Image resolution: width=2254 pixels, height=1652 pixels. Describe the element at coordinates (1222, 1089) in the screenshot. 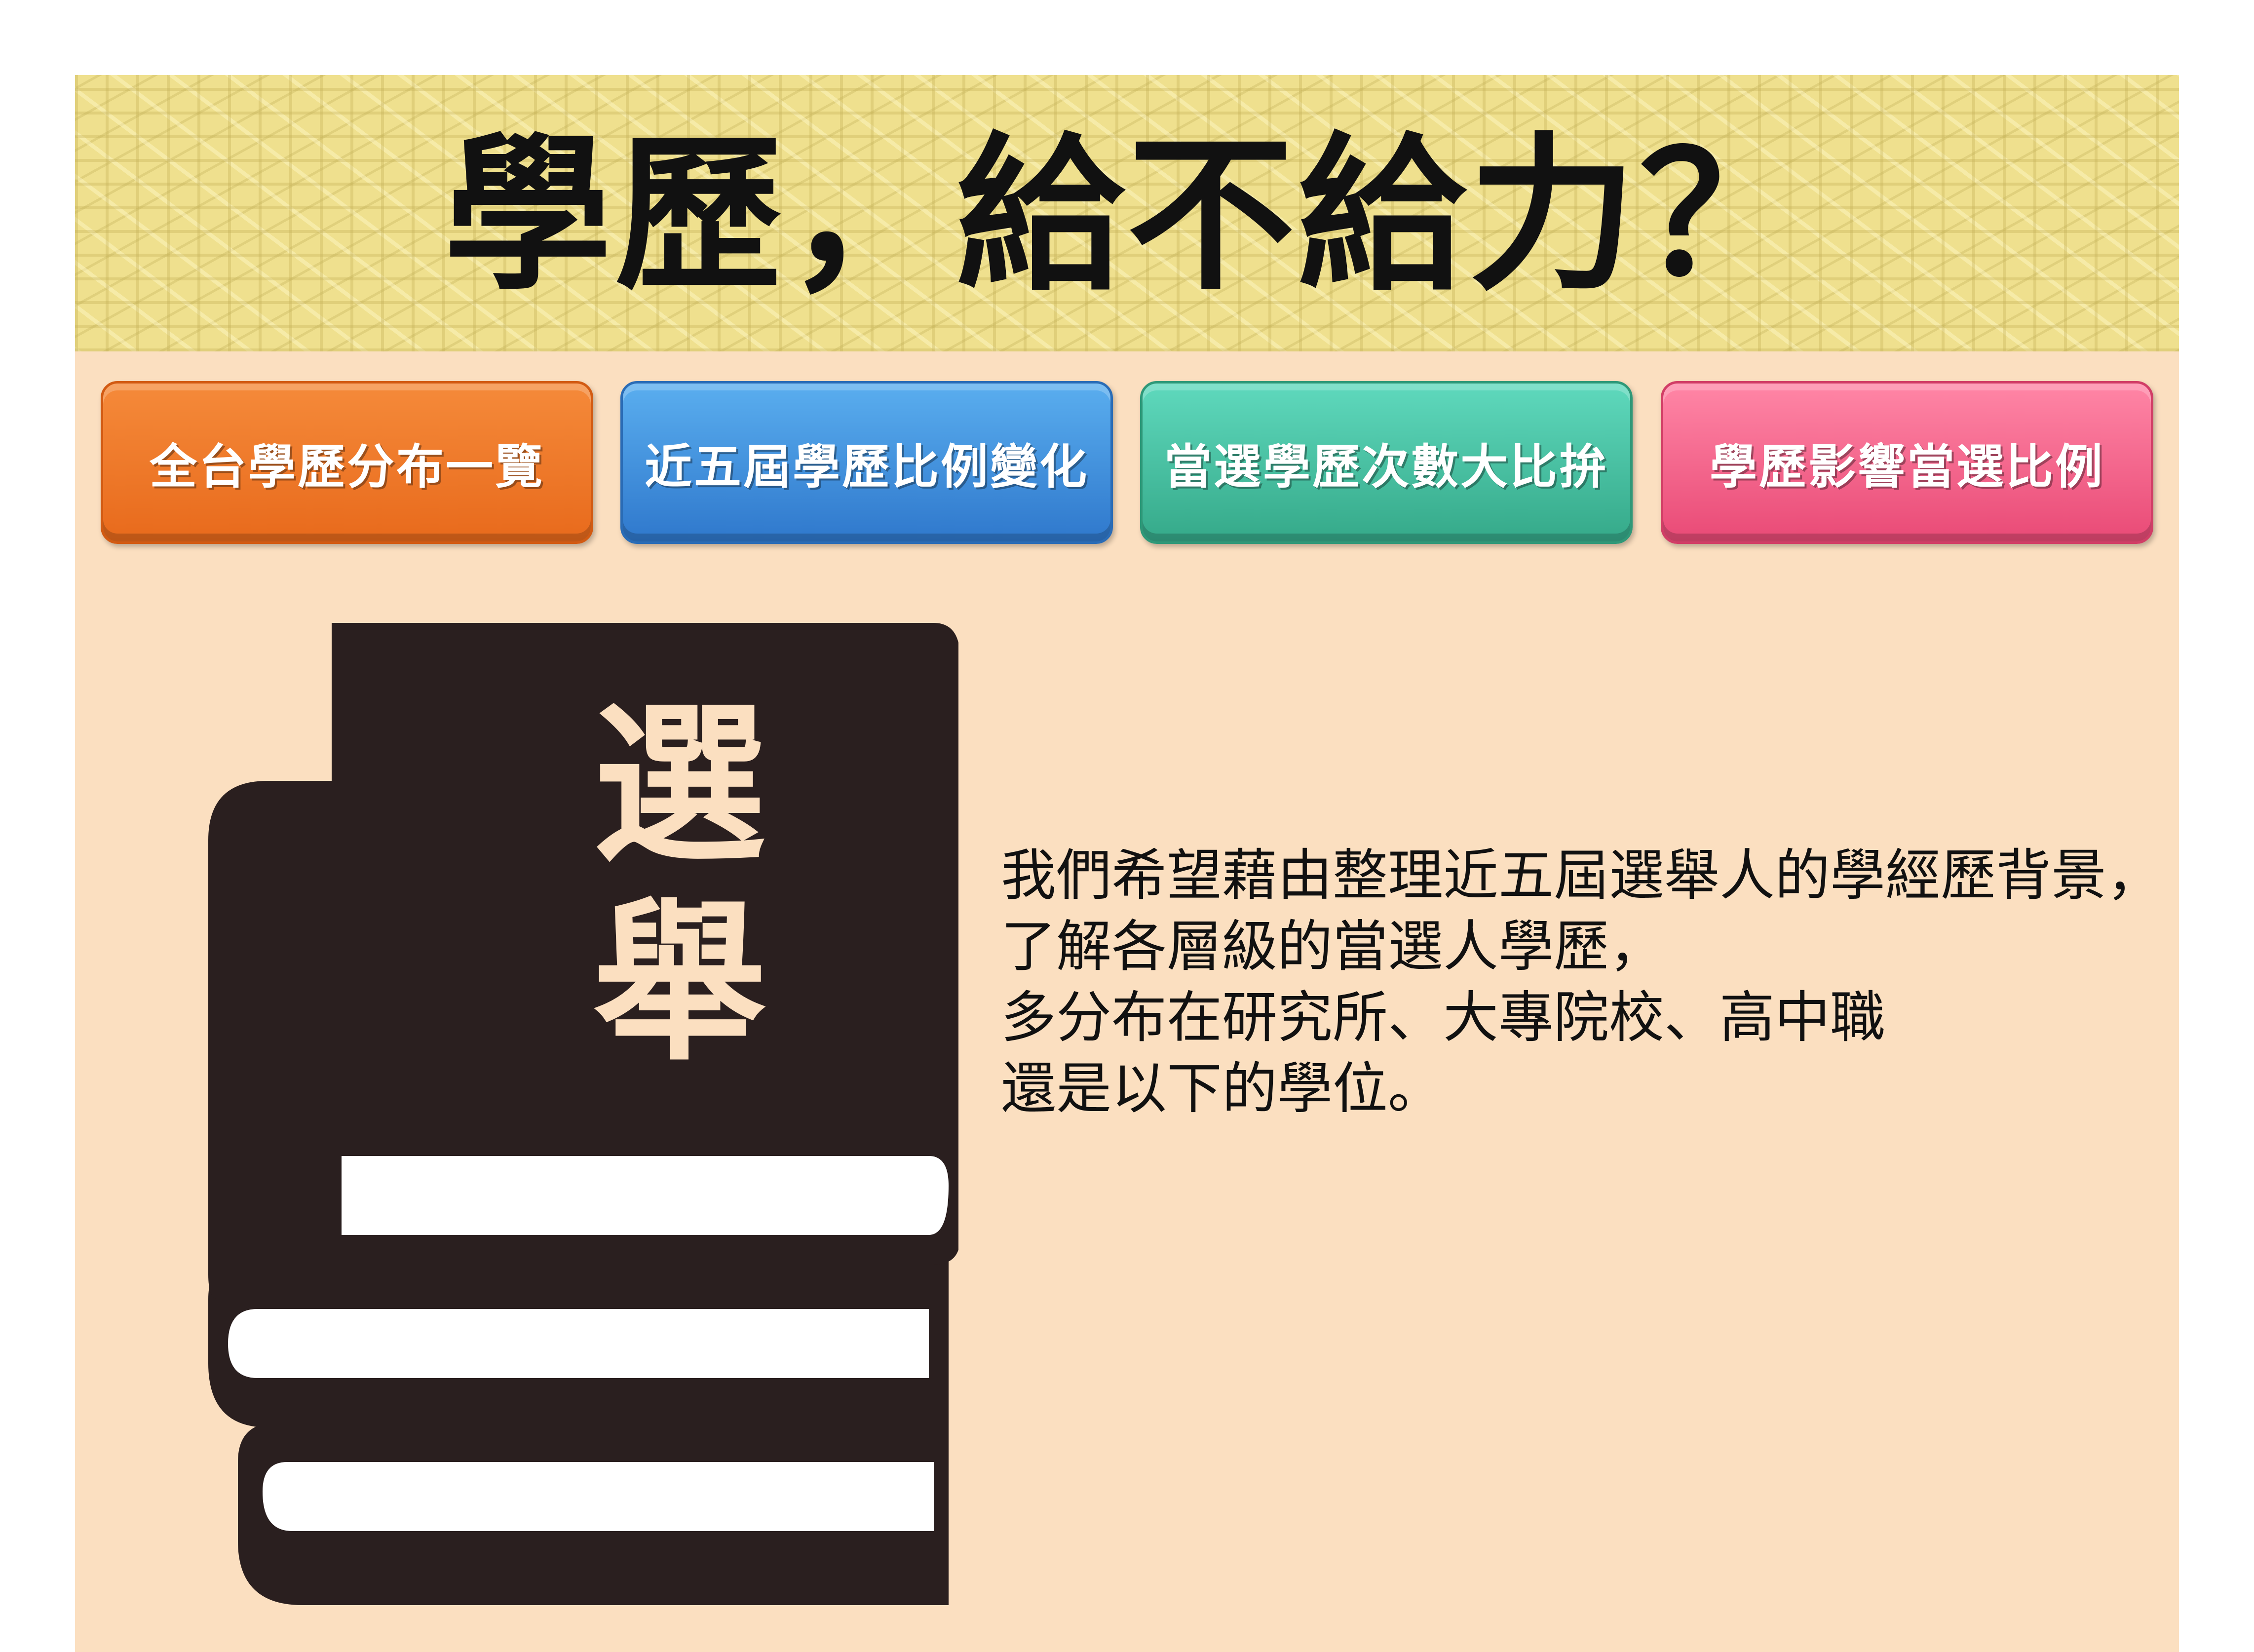

I see `description-line: 還是以下的學位。` at that location.